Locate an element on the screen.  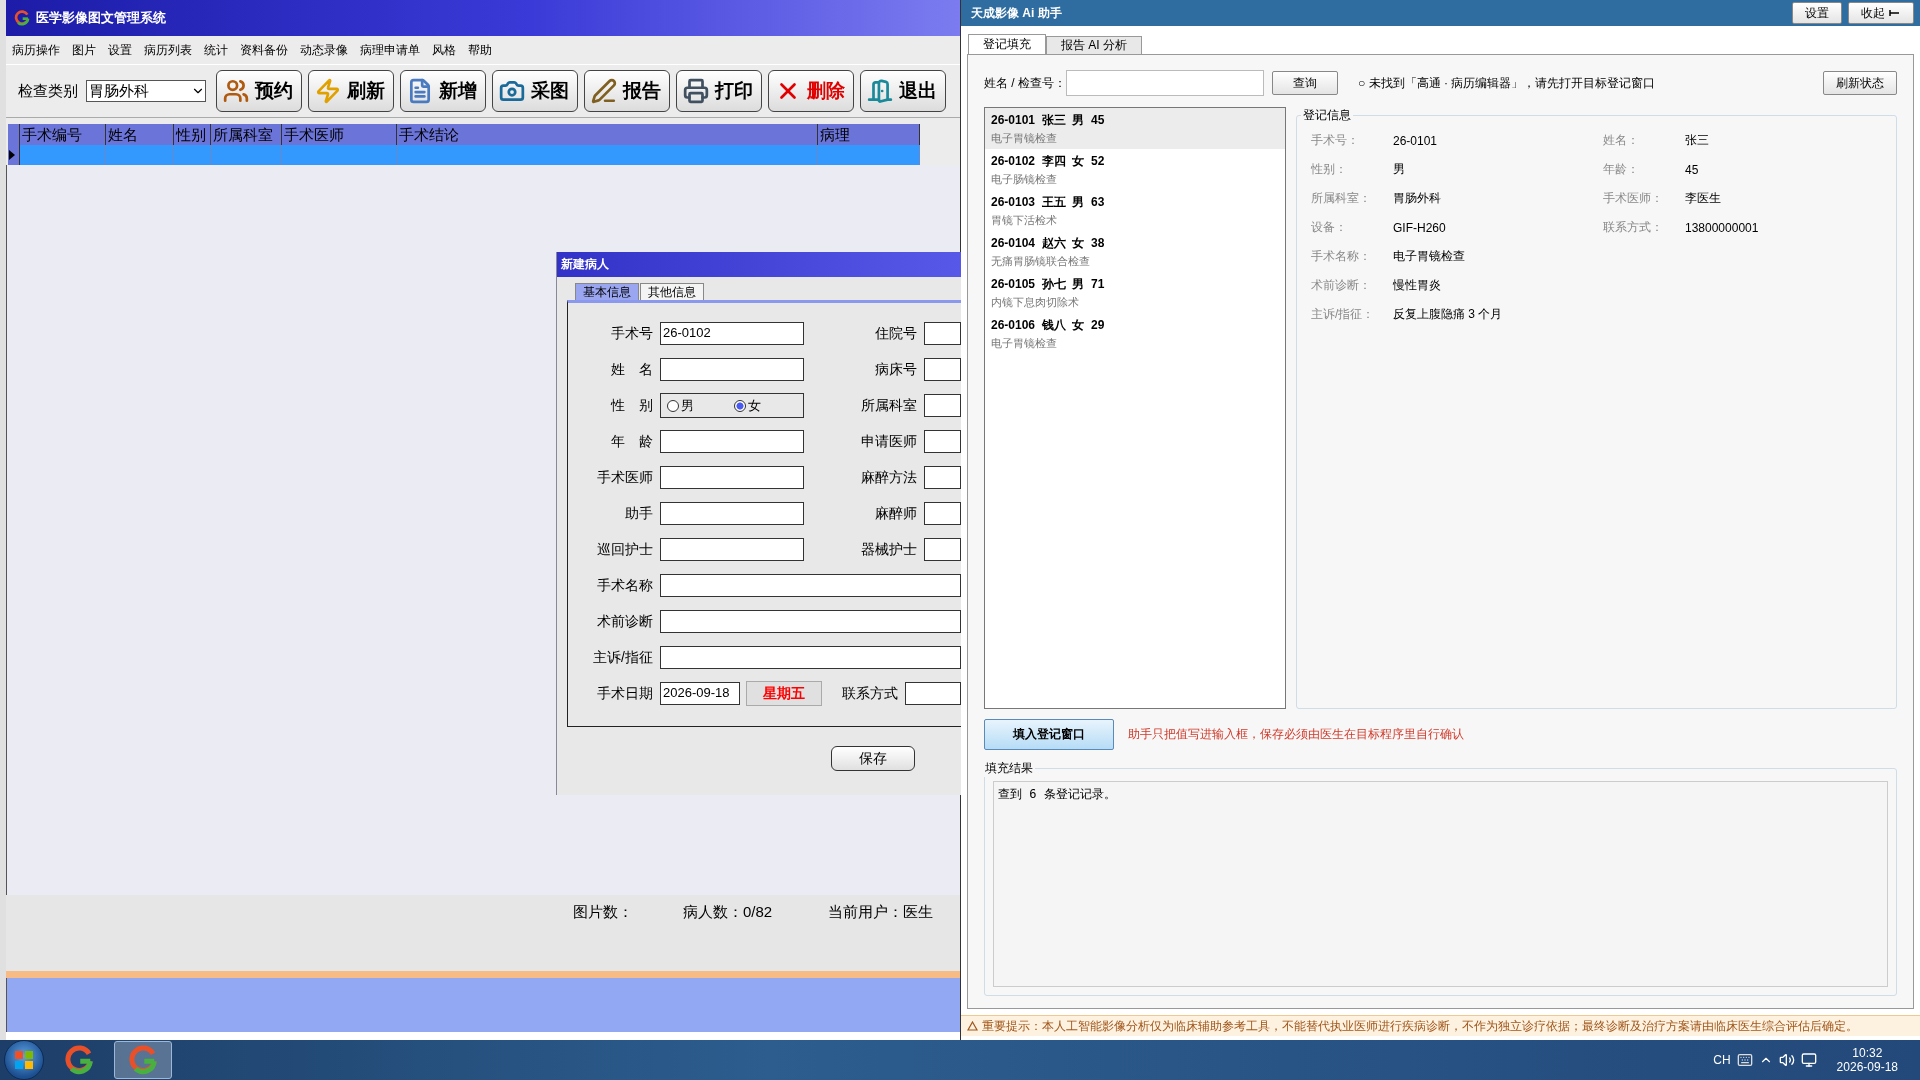
toolbar-button: 采图 is located at coordinates (535, 91).